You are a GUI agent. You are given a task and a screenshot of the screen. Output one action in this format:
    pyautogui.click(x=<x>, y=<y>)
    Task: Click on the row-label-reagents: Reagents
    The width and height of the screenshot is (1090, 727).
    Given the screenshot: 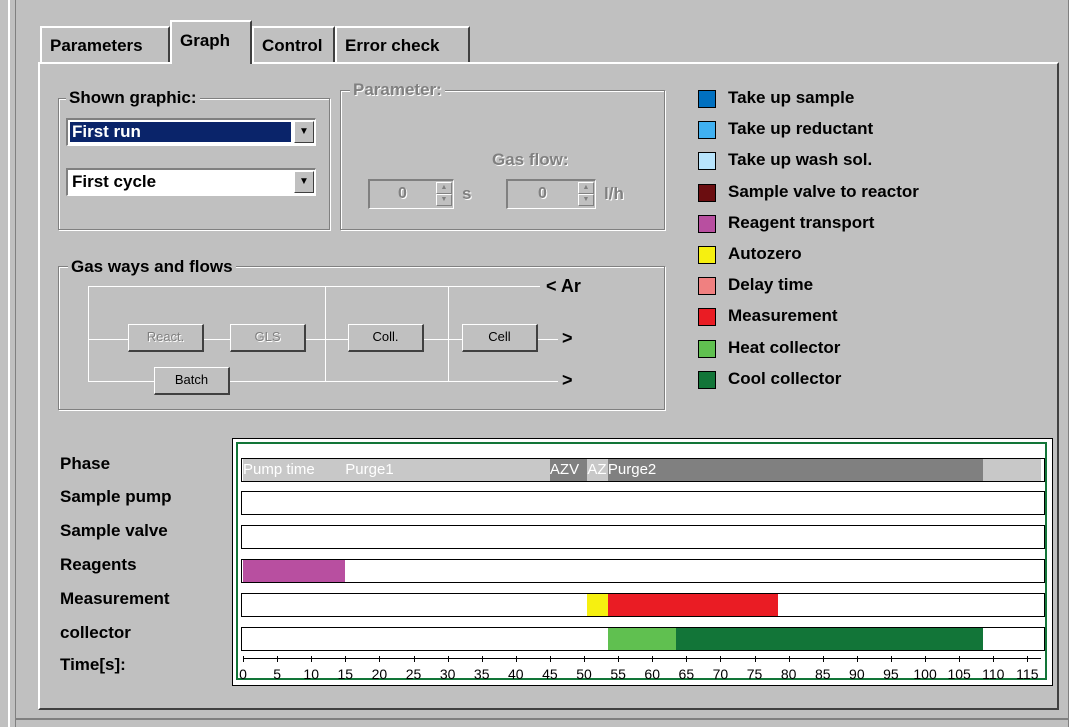 What is the action you would take?
    pyautogui.click(x=98, y=564)
    